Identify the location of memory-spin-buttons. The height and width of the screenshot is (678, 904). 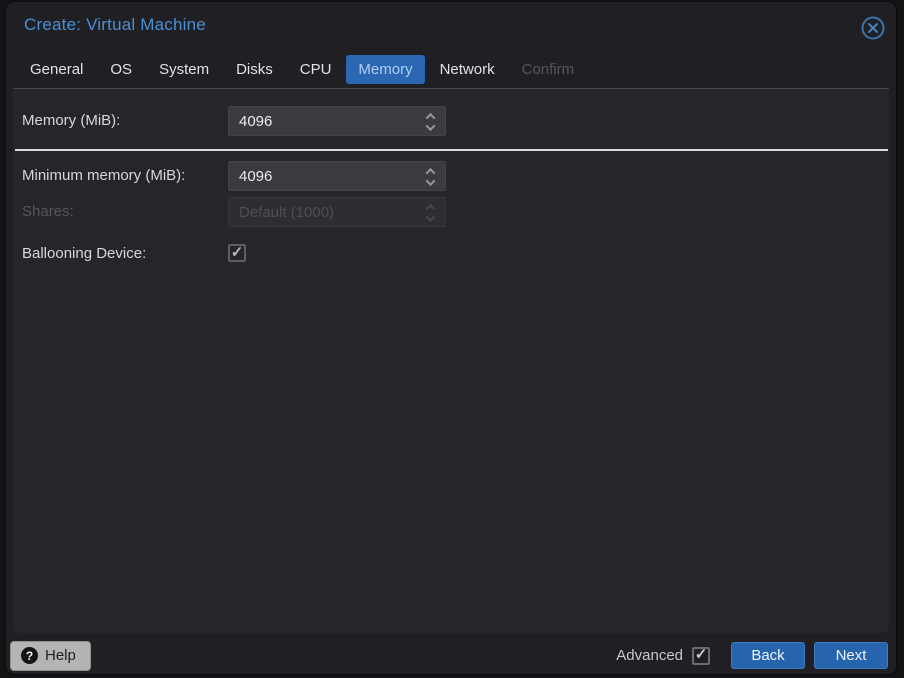
(430, 122).